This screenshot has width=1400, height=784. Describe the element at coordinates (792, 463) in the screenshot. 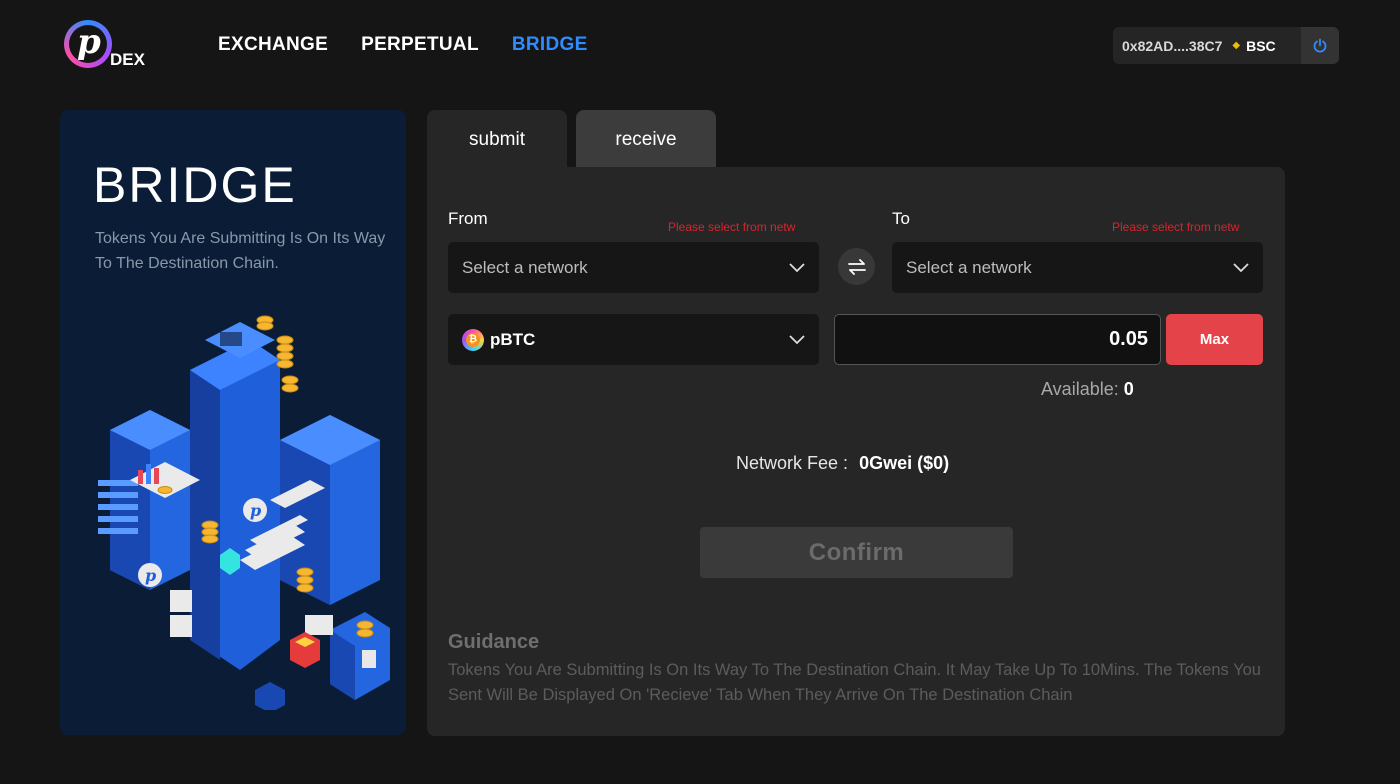

I see `fee-label: Network Fee :` at that location.